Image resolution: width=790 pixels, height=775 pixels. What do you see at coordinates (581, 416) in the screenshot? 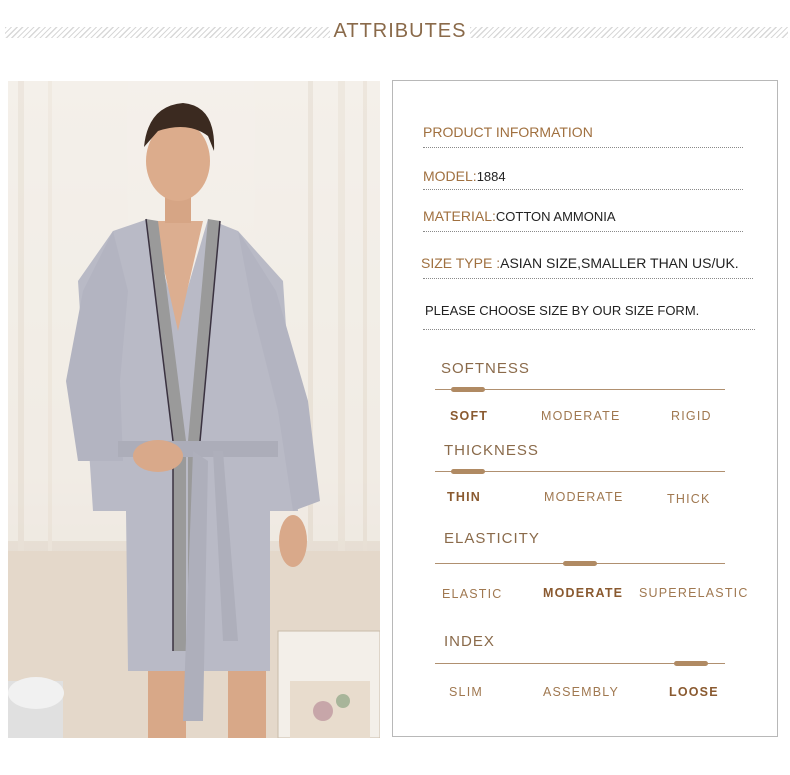
I see `softness-option-moderate: MODERATE` at bounding box center [581, 416].